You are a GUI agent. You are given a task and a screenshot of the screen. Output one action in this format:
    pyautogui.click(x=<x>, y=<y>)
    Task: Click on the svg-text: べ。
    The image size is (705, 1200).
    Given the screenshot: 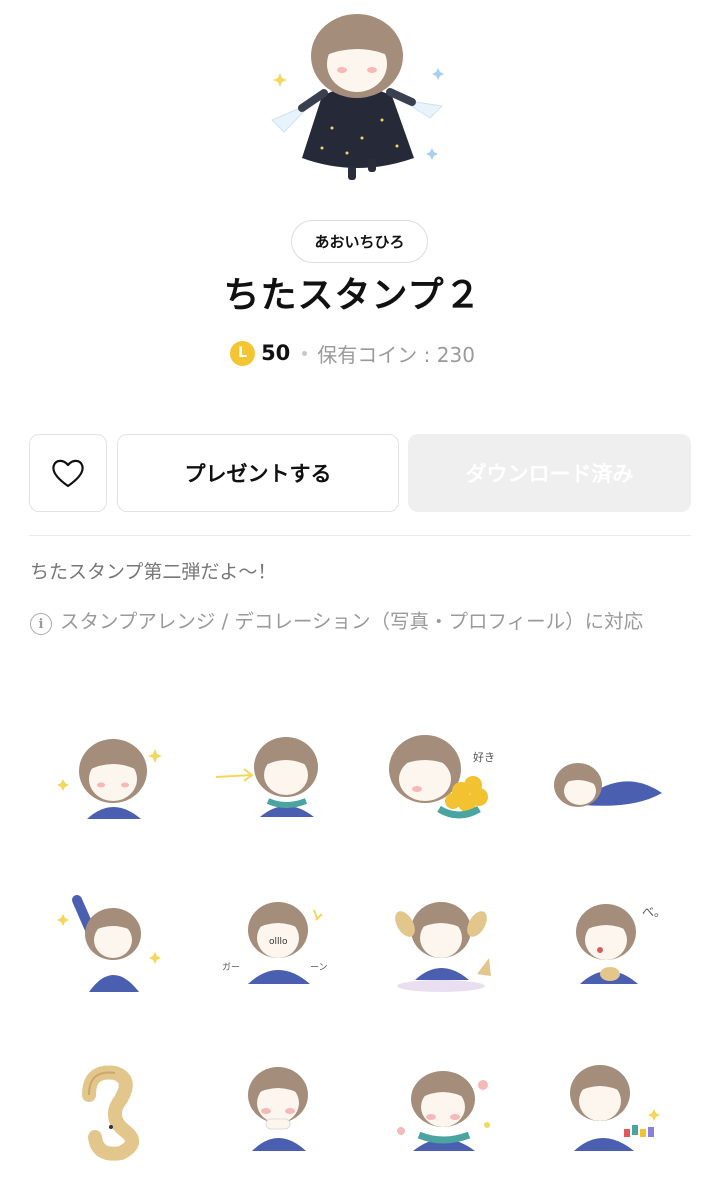 What is the action you would take?
    pyautogui.click(x=654, y=912)
    